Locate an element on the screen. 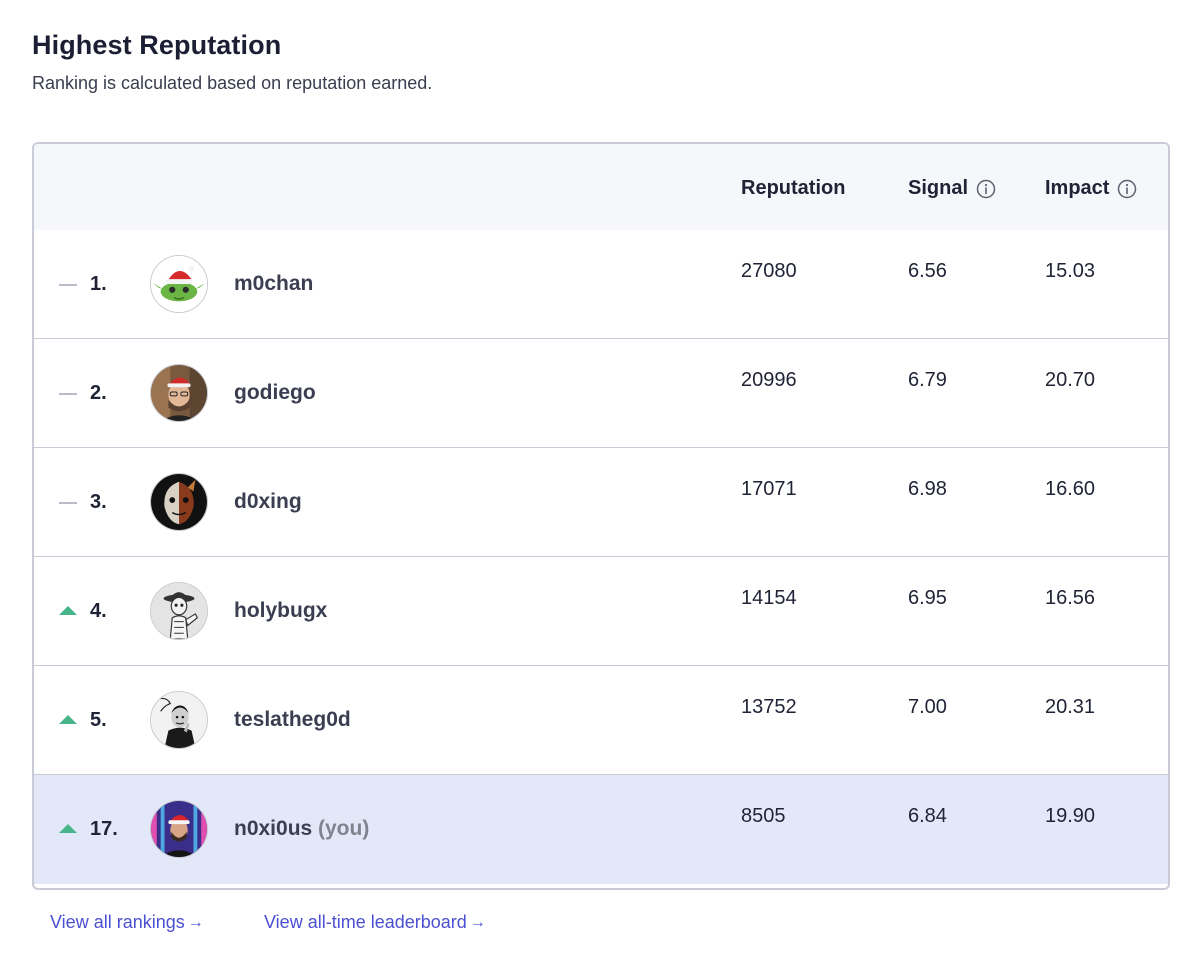 Image resolution: width=1200 pixels, height=956 pixels. table-row: 2. godiego 20996 6.79 20.70 is located at coordinates (601, 393).